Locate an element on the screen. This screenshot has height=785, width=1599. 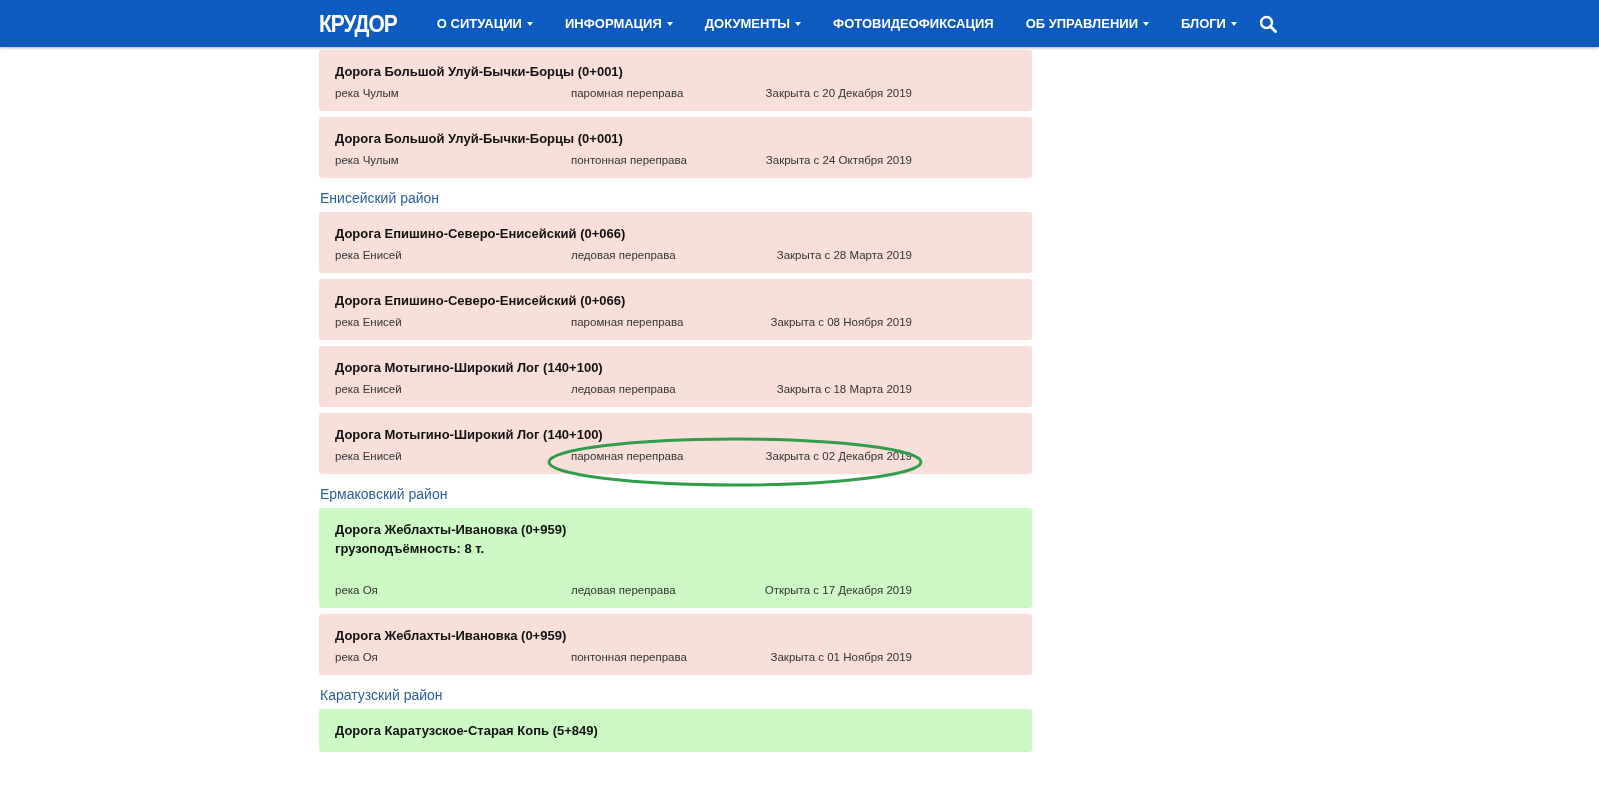
crossing-status: Закрыта с 24 Октября 2019 is located at coordinates (838, 160).